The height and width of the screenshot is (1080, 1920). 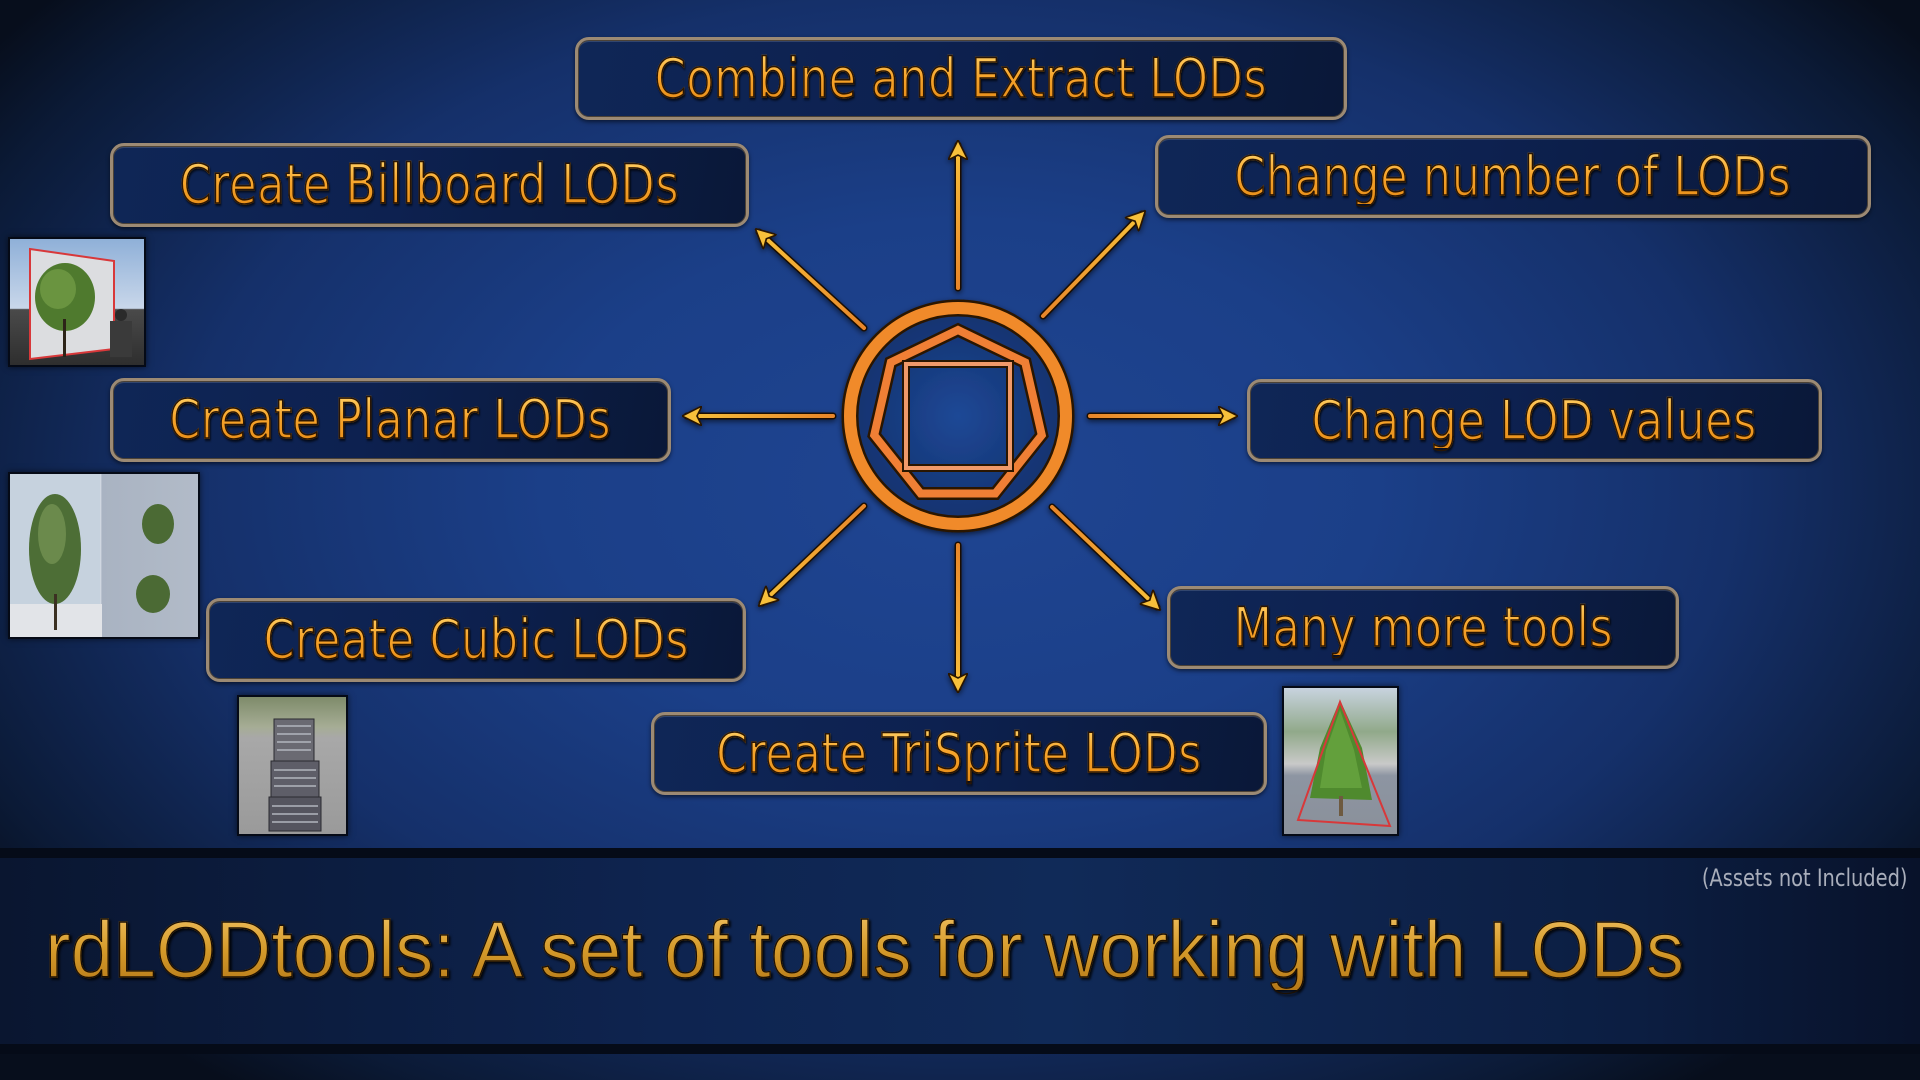 I want to click on feature-combine-extract: Combine and Extract LODs, so click(x=961, y=78).